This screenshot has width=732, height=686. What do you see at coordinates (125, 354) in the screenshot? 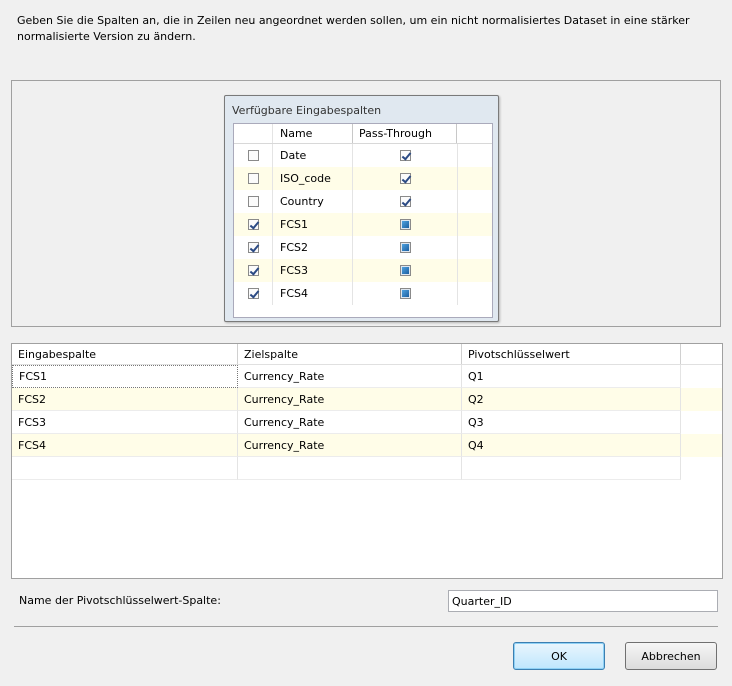
I see `input-column-header: Eingabespalte` at bounding box center [125, 354].